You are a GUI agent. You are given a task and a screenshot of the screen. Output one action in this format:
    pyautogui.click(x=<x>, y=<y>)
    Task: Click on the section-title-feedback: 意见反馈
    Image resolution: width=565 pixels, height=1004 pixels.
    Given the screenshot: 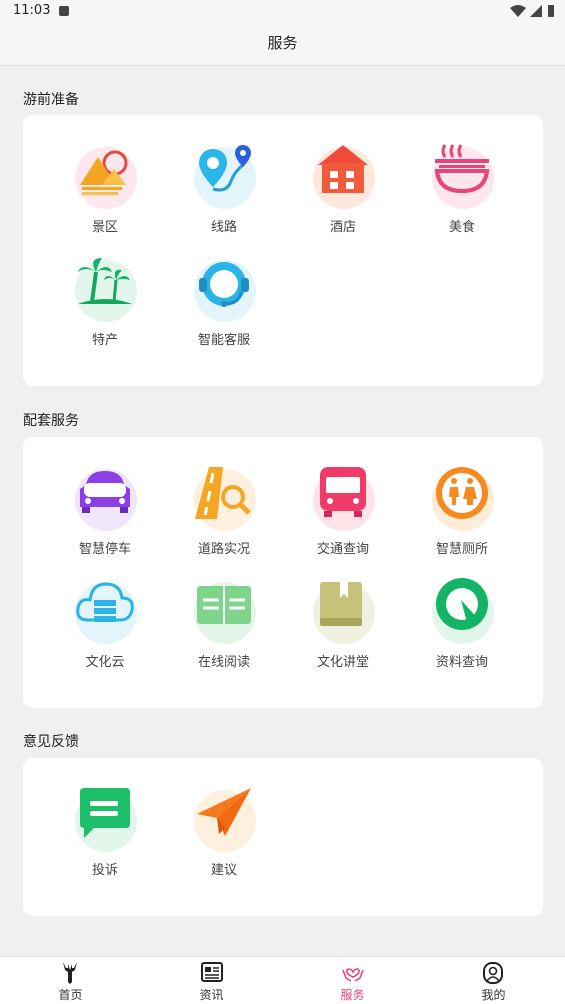 What is the action you would take?
    pyautogui.click(x=51, y=742)
    